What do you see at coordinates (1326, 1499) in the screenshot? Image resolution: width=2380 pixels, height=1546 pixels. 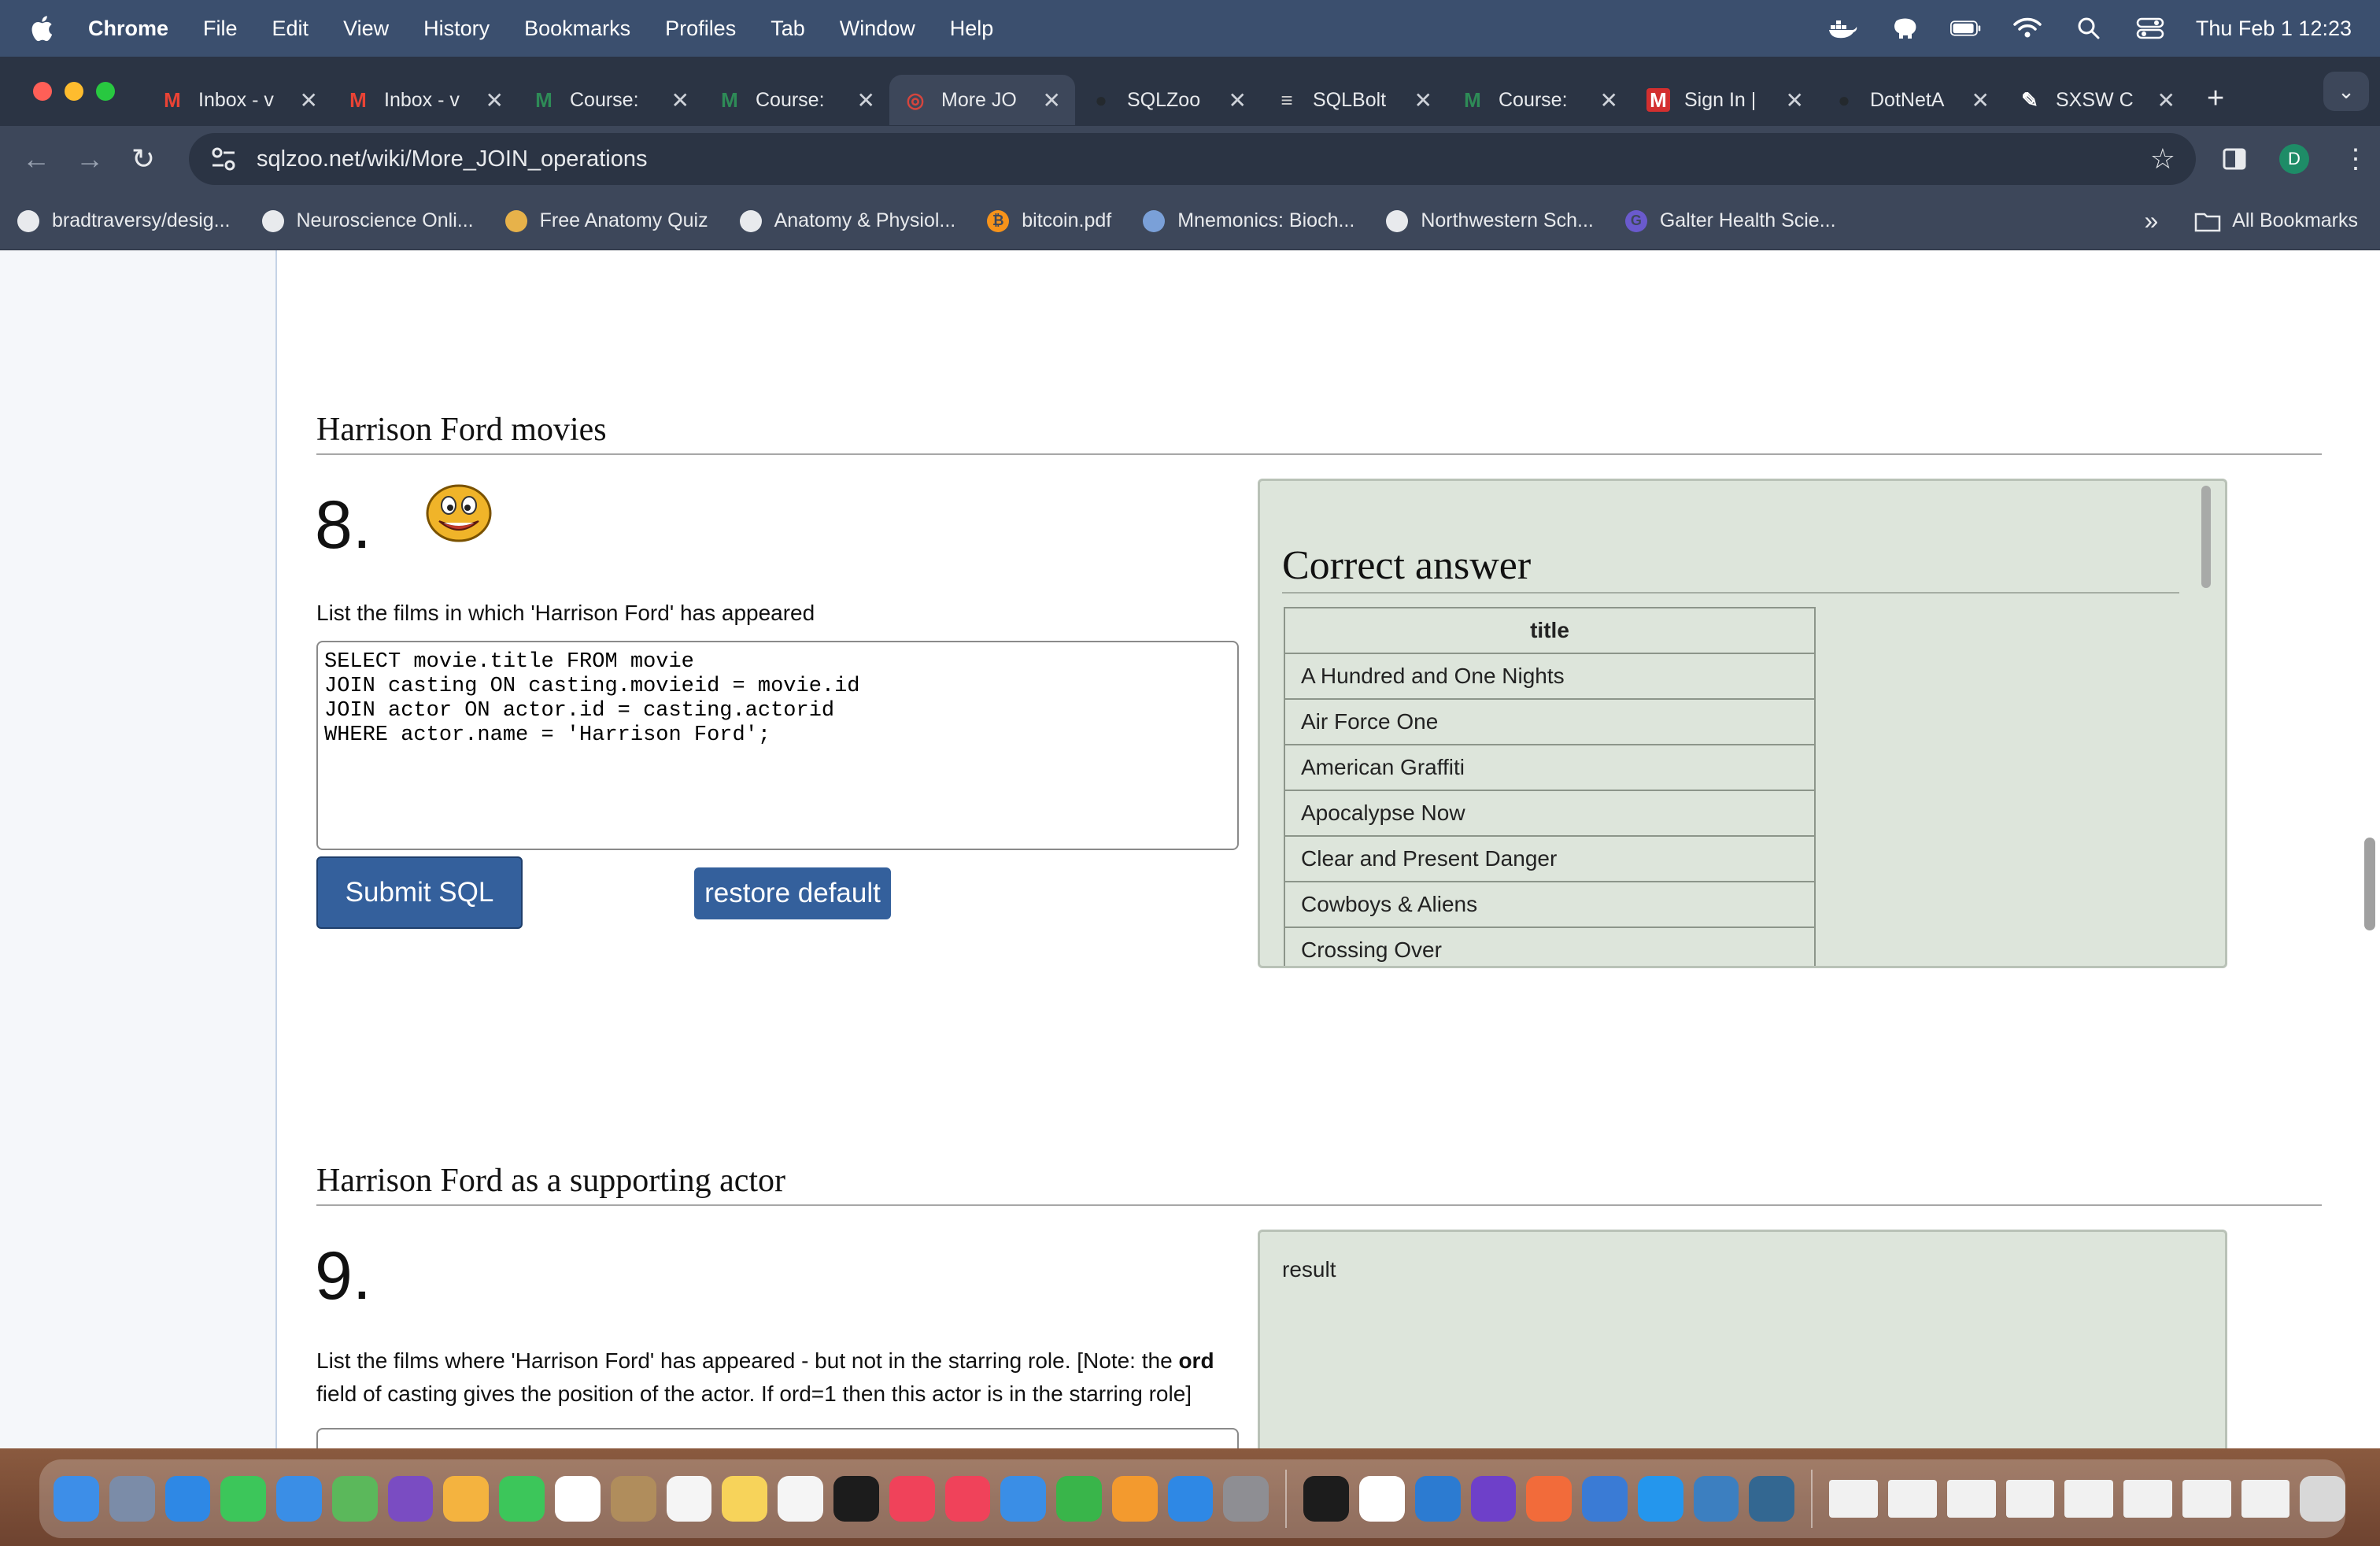 I see `terminal-icon` at bounding box center [1326, 1499].